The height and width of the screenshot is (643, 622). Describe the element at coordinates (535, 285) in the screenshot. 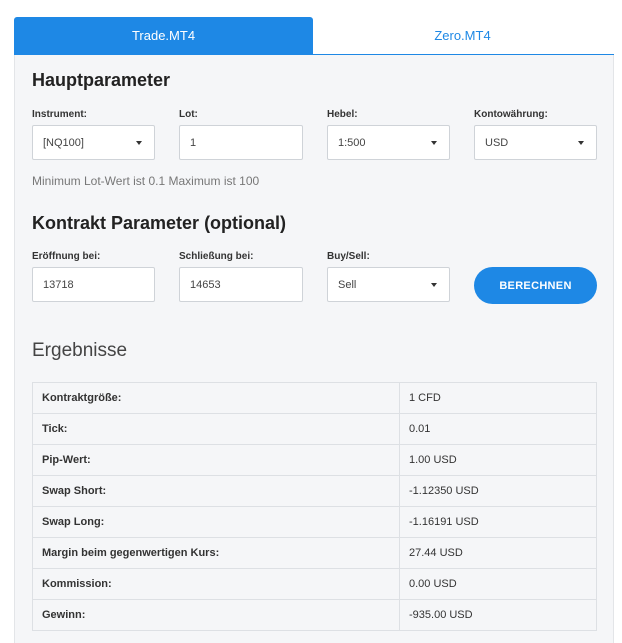

I see `calculate-button: BERECHNEN` at that location.